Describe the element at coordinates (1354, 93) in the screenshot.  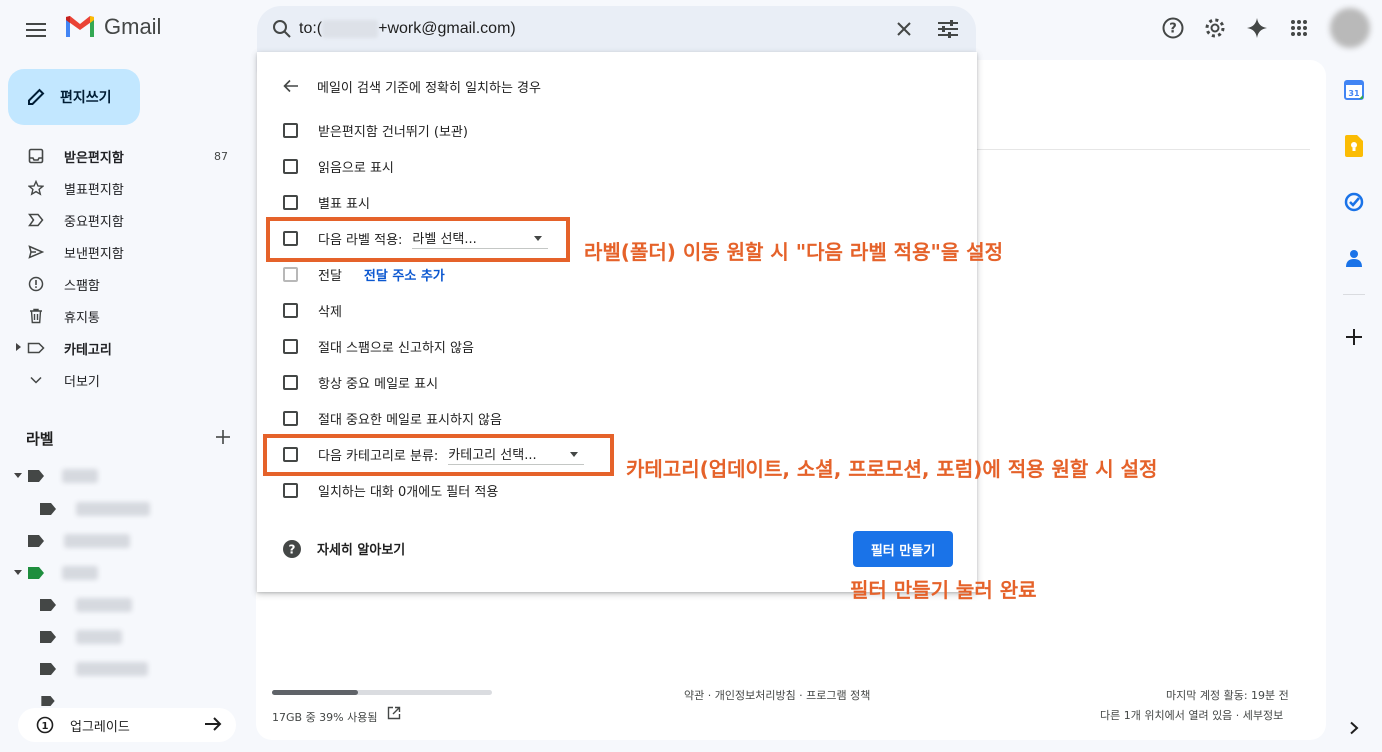
I see `svg-text: 31` at that location.